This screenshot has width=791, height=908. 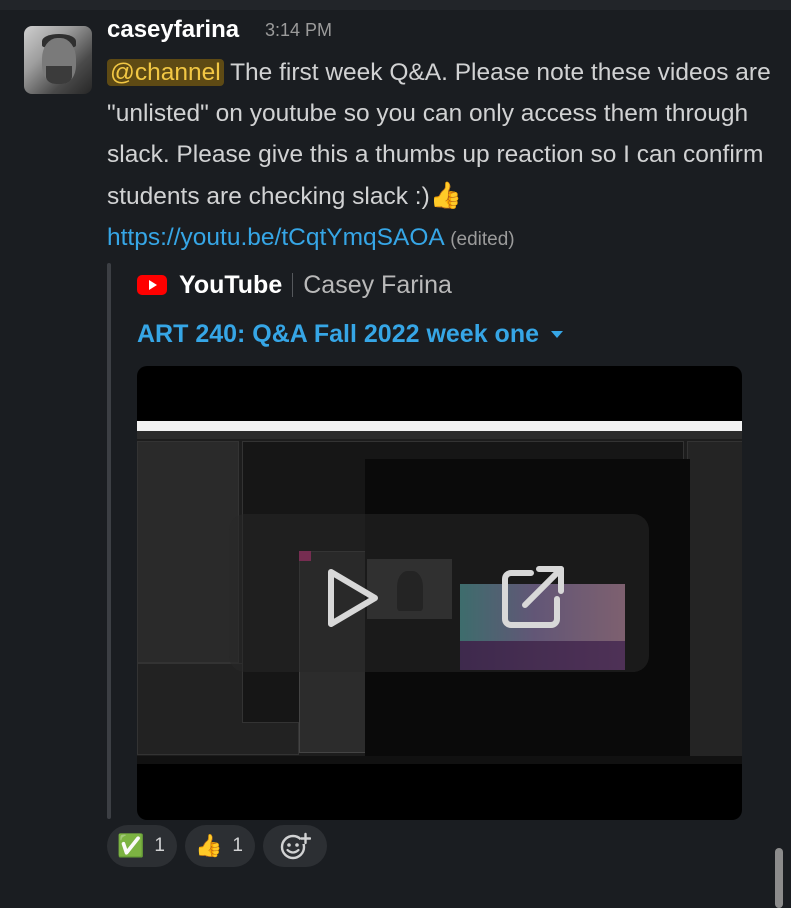 What do you see at coordinates (439, 760) in the screenshot?
I see `frame-taskbar` at bounding box center [439, 760].